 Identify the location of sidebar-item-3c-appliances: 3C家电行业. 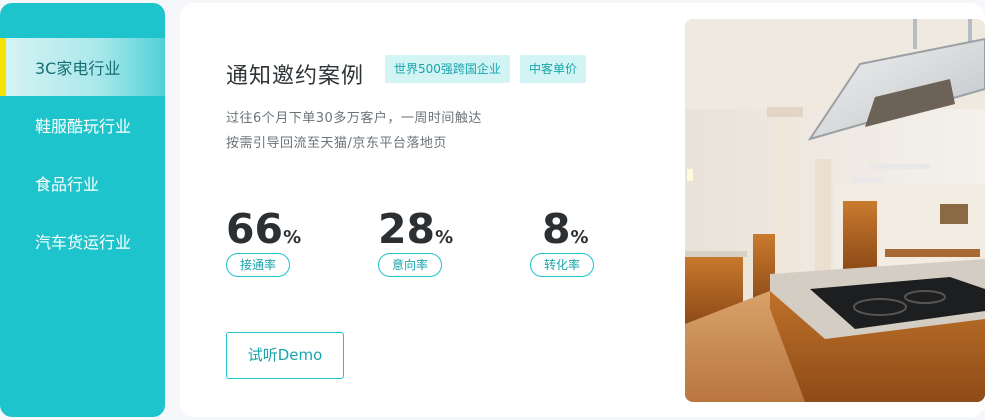
(82, 67).